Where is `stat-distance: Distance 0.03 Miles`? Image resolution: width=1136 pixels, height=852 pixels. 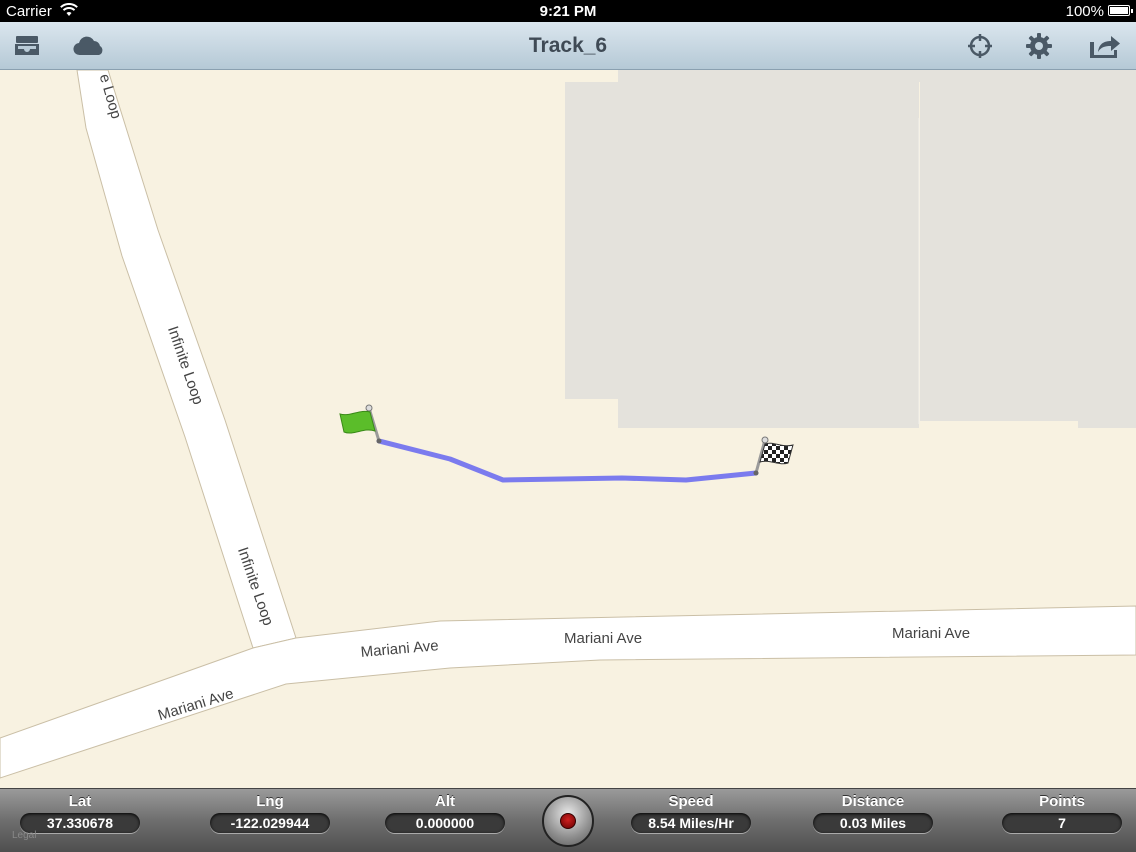 stat-distance: Distance 0.03 Miles is located at coordinates (873, 813).